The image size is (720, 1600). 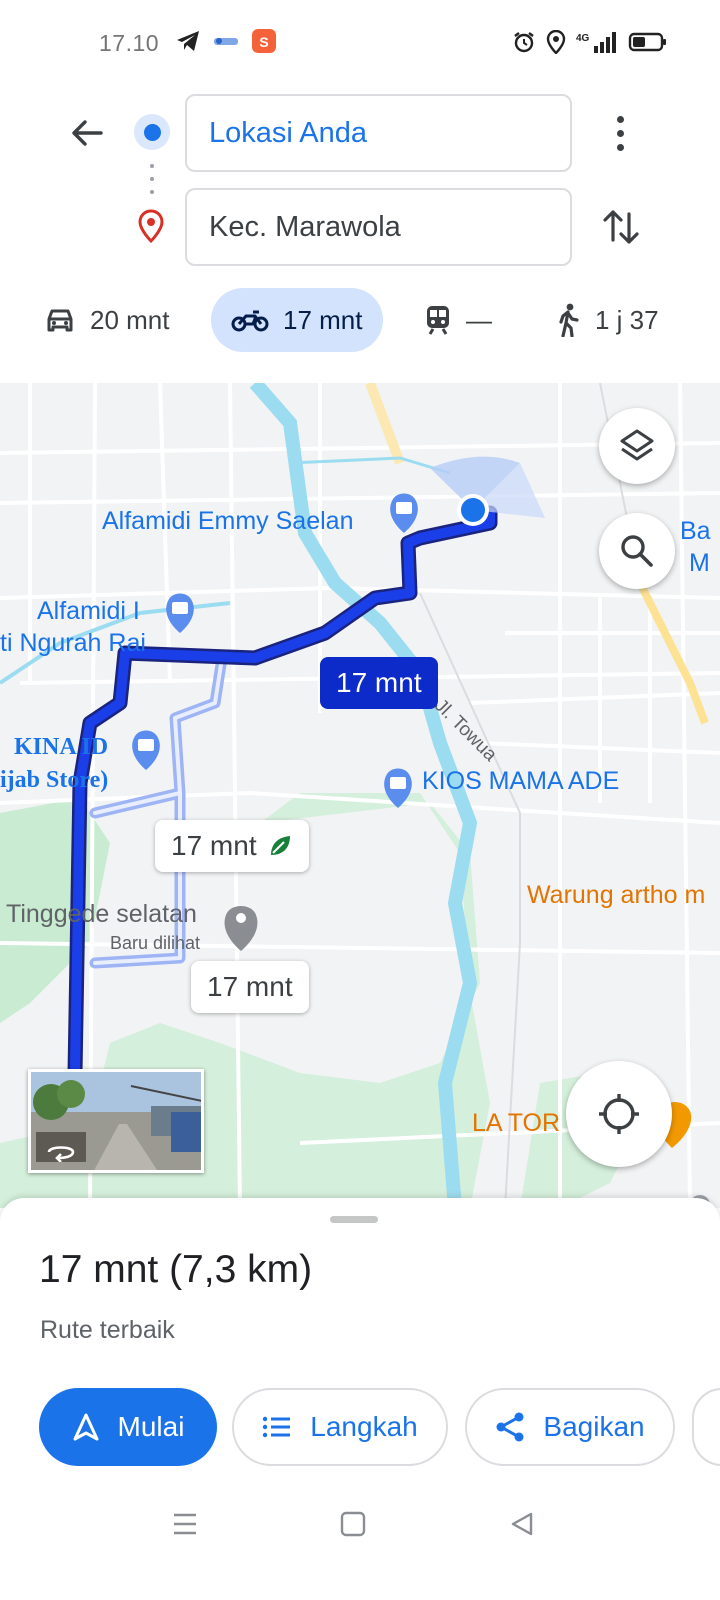 I want to click on status-system-icons: 4G, so click(x=590, y=42).